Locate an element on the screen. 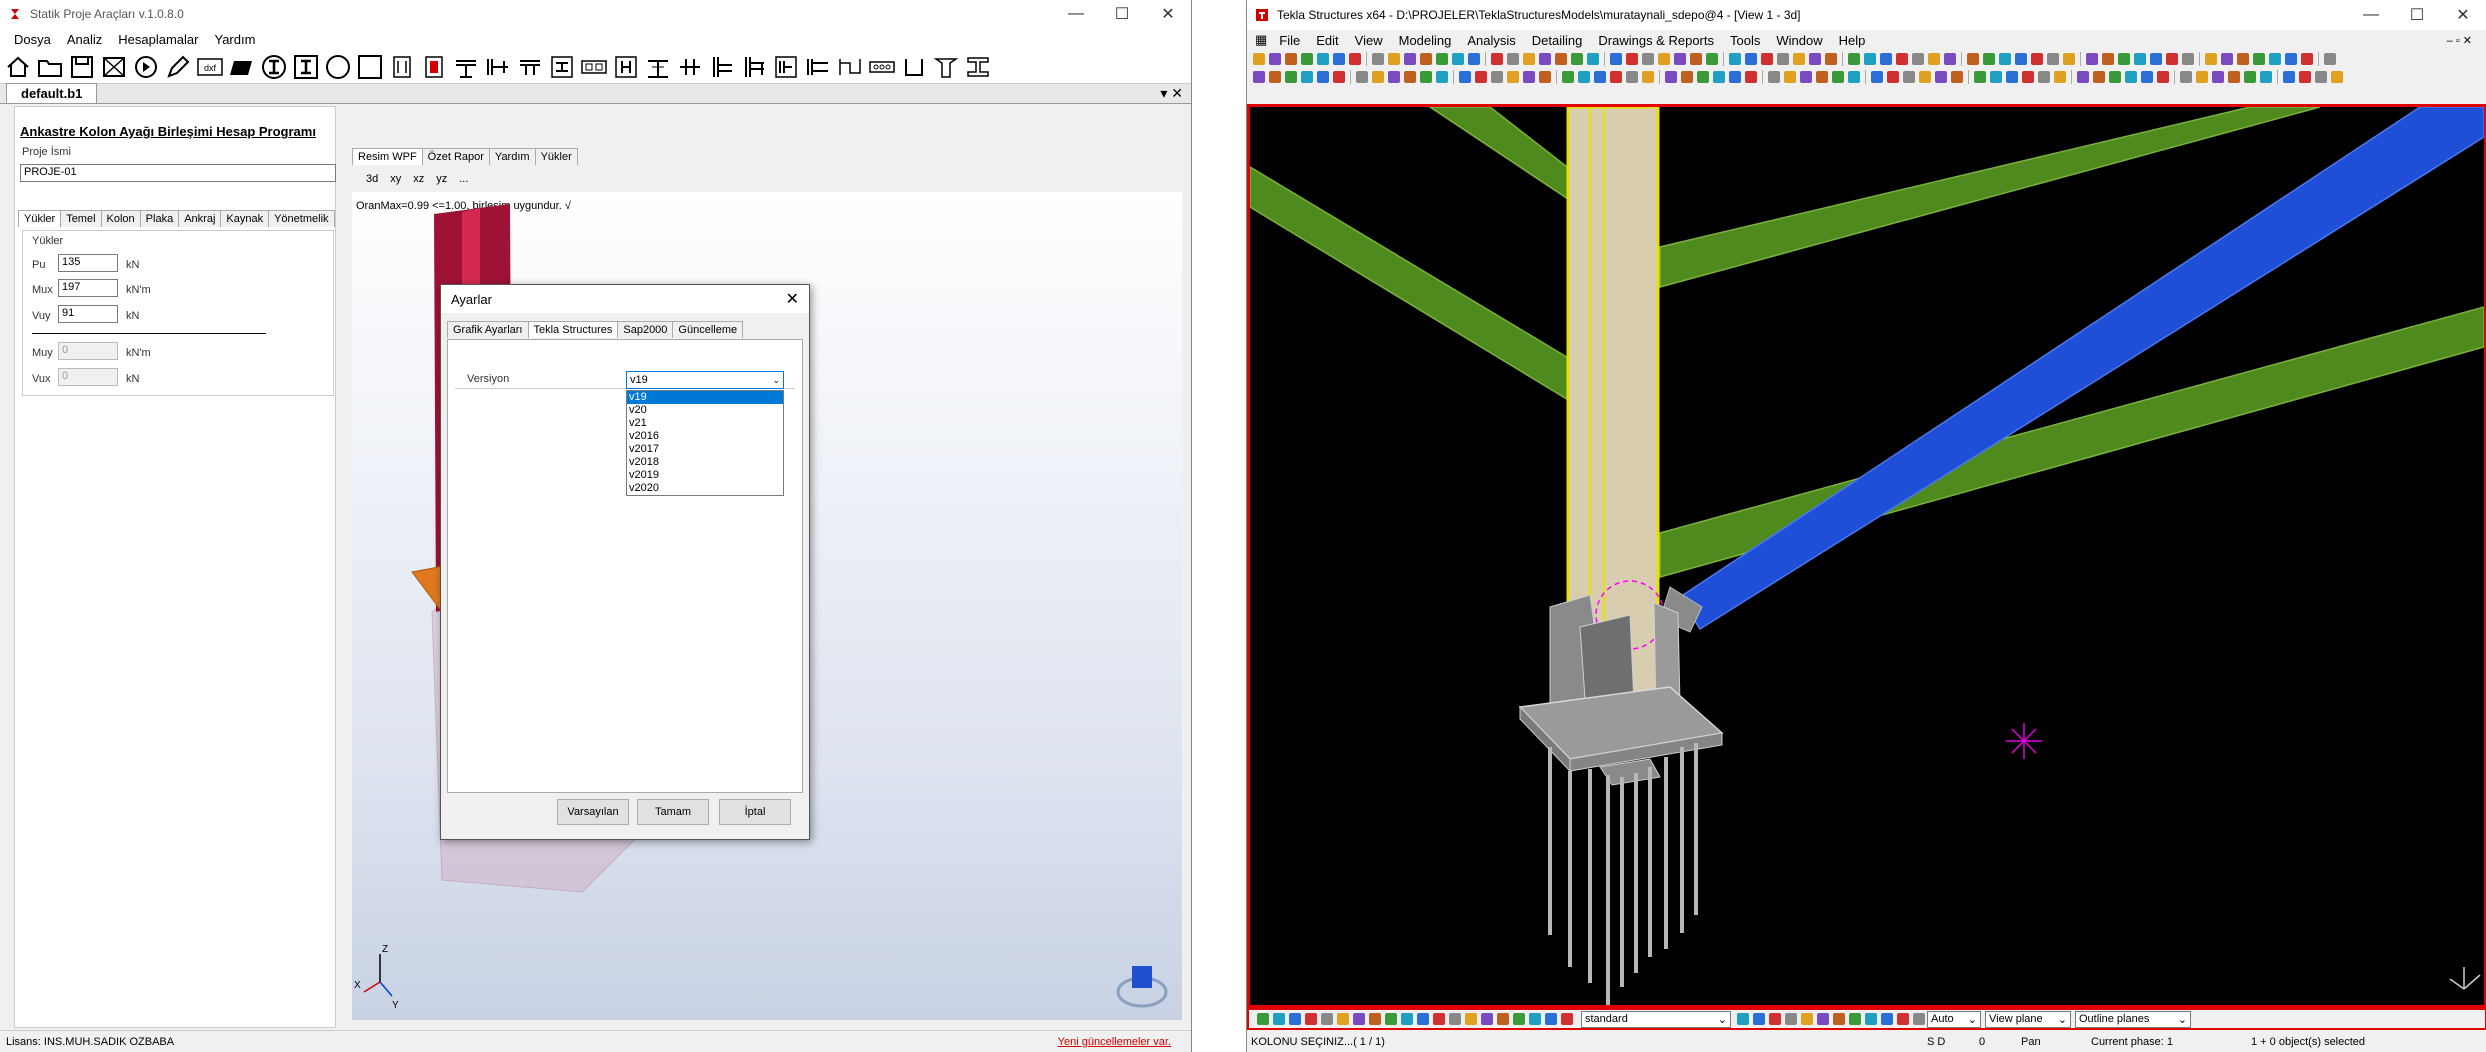 Image resolution: width=2486 pixels, height=1052 pixels. splice-1-icon is located at coordinates (562, 67).